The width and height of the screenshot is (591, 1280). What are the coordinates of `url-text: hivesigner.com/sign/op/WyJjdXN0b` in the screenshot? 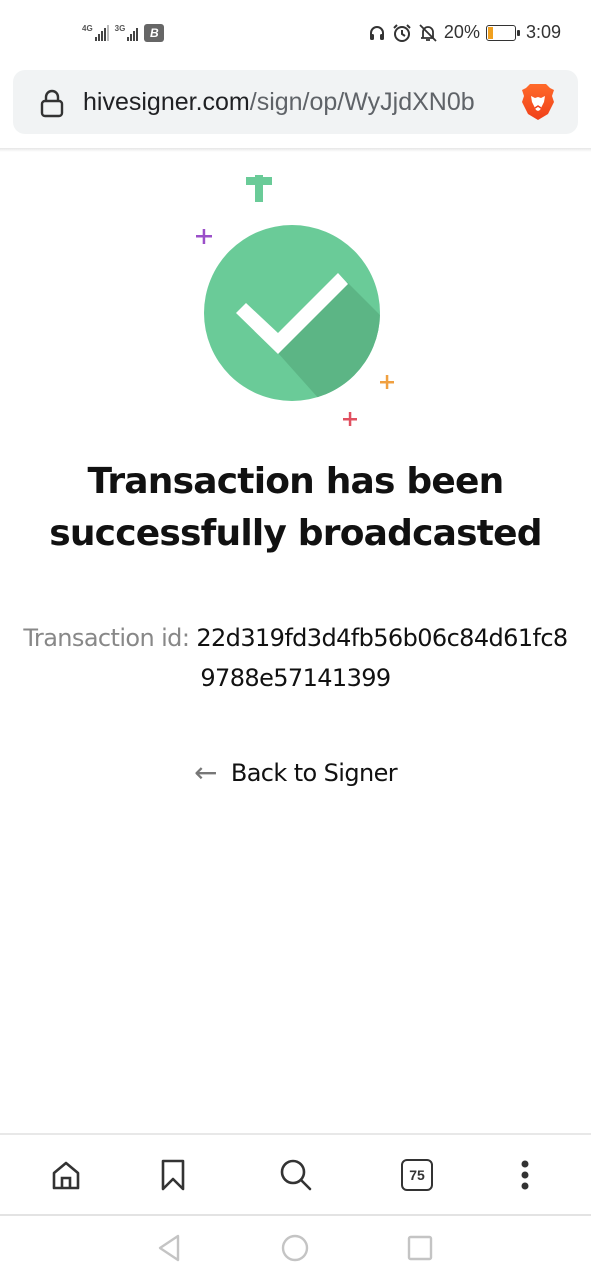 It's located at (297, 102).